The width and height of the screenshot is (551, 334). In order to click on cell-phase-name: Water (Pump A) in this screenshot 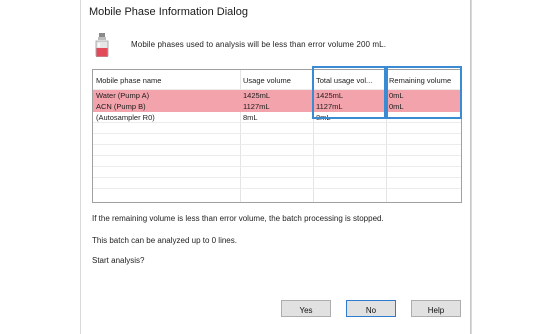, I will do `click(123, 95)`.